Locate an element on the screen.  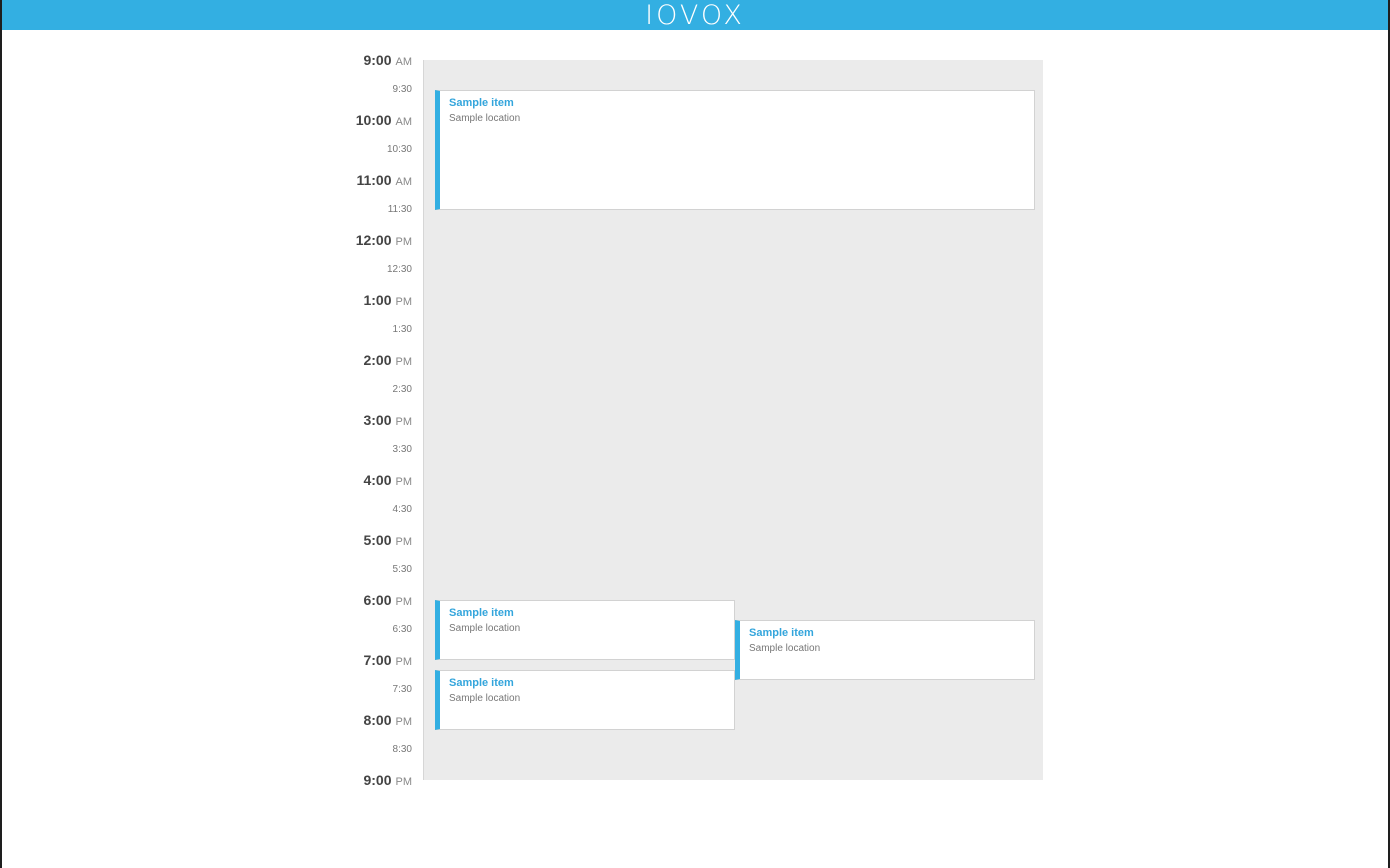
hour-text: 11:00 is located at coordinates (374, 180).